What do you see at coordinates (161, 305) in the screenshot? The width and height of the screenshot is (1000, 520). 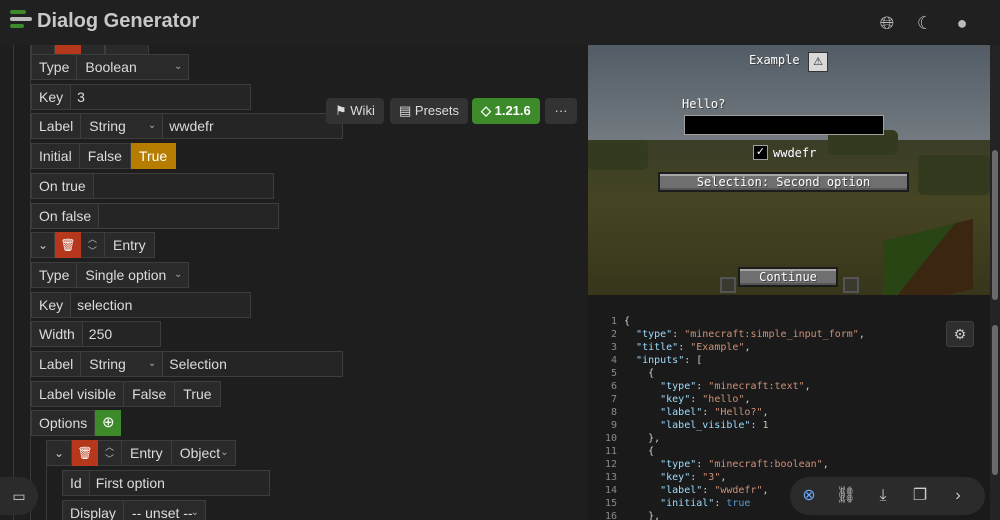 I see `key-input: selection` at bounding box center [161, 305].